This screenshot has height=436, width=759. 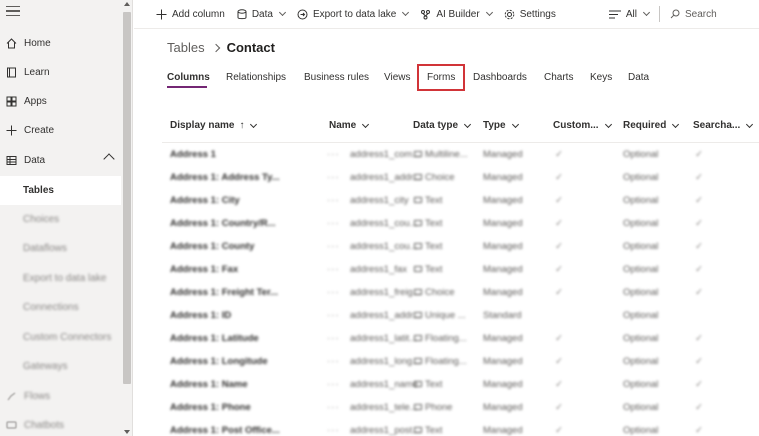 I want to click on sidebar-scrollbar, so click(x=126, y=218).